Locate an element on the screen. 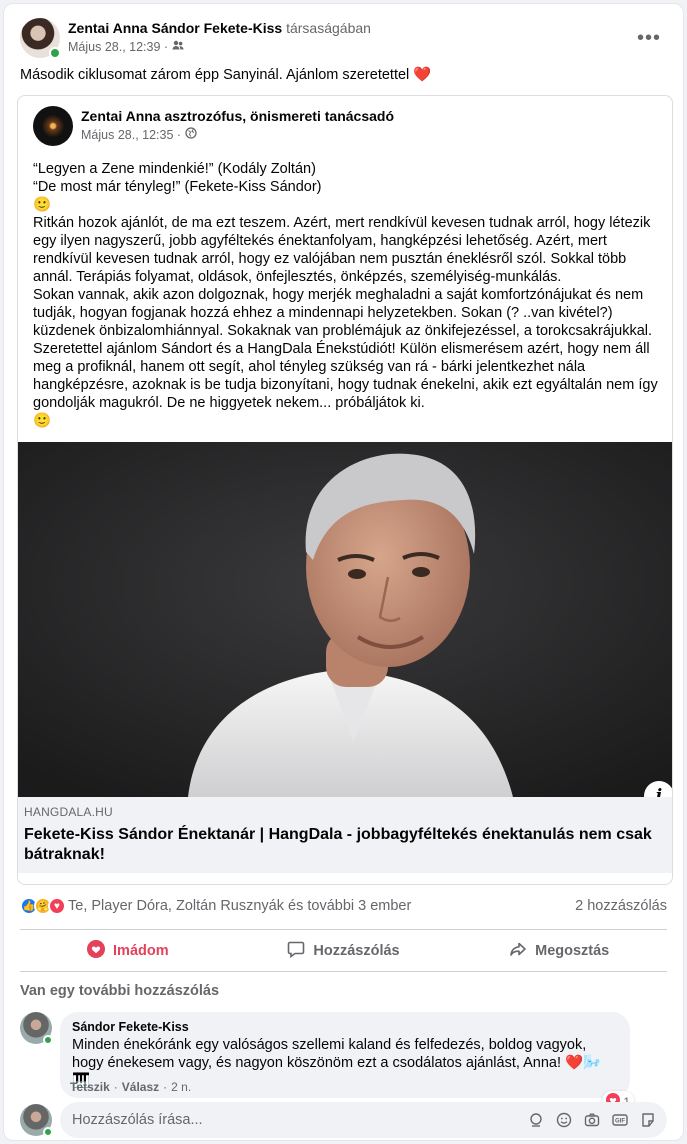  more-options-icon: ••• is located at coordinates (649, 38).